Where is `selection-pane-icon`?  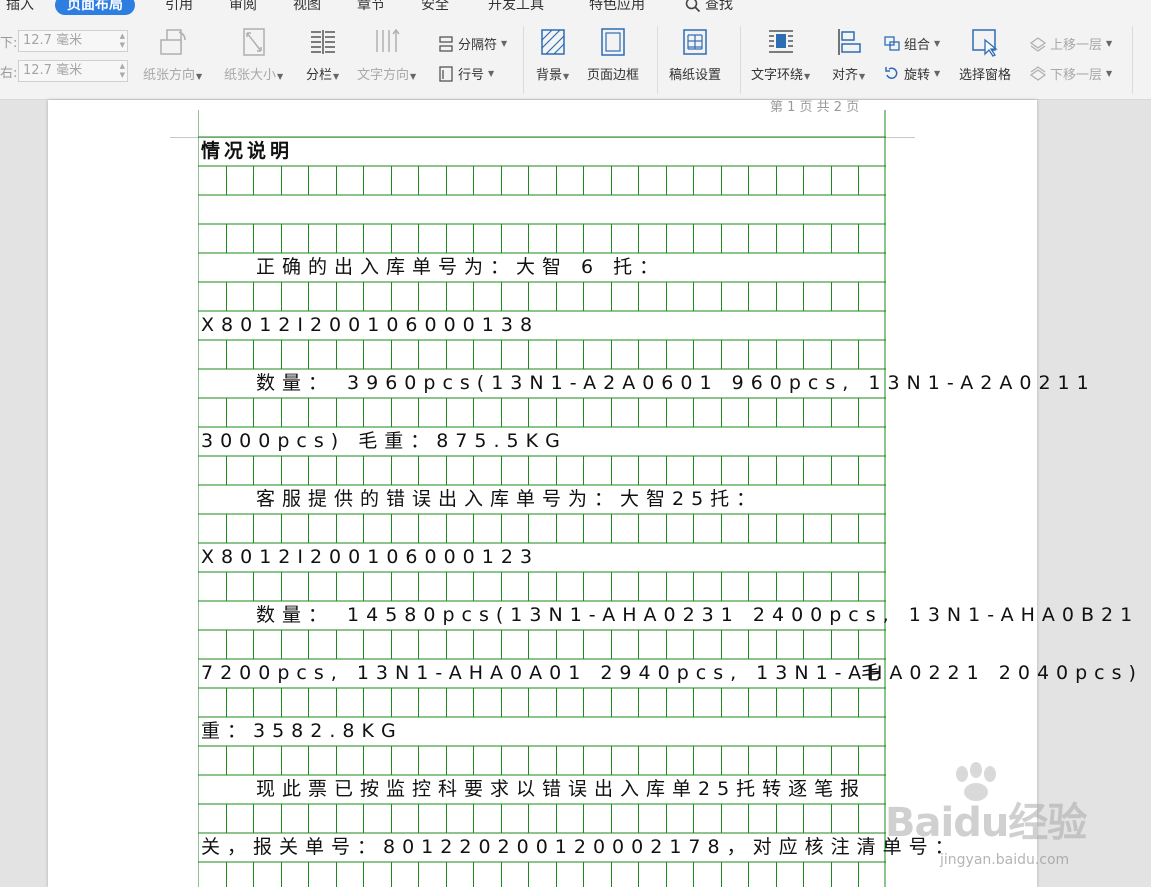
selection-pane-icon is located at coordinates (985, 43).